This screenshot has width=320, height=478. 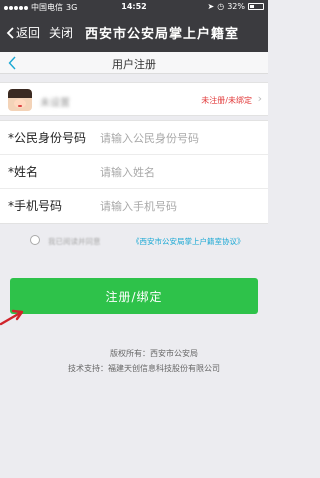 I want to click on name-input, so click(x=180, y=172).